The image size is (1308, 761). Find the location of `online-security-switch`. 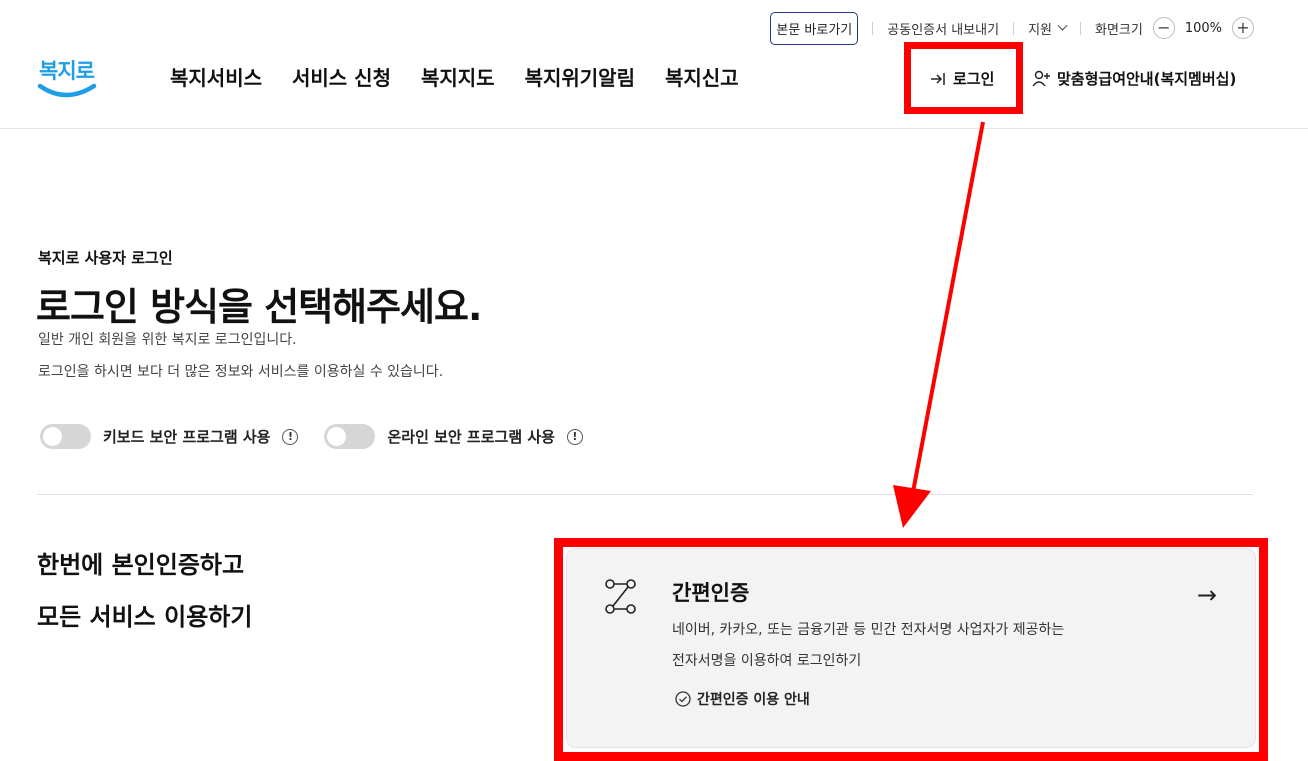

online-security-switch is located at coordinates (350, 436).